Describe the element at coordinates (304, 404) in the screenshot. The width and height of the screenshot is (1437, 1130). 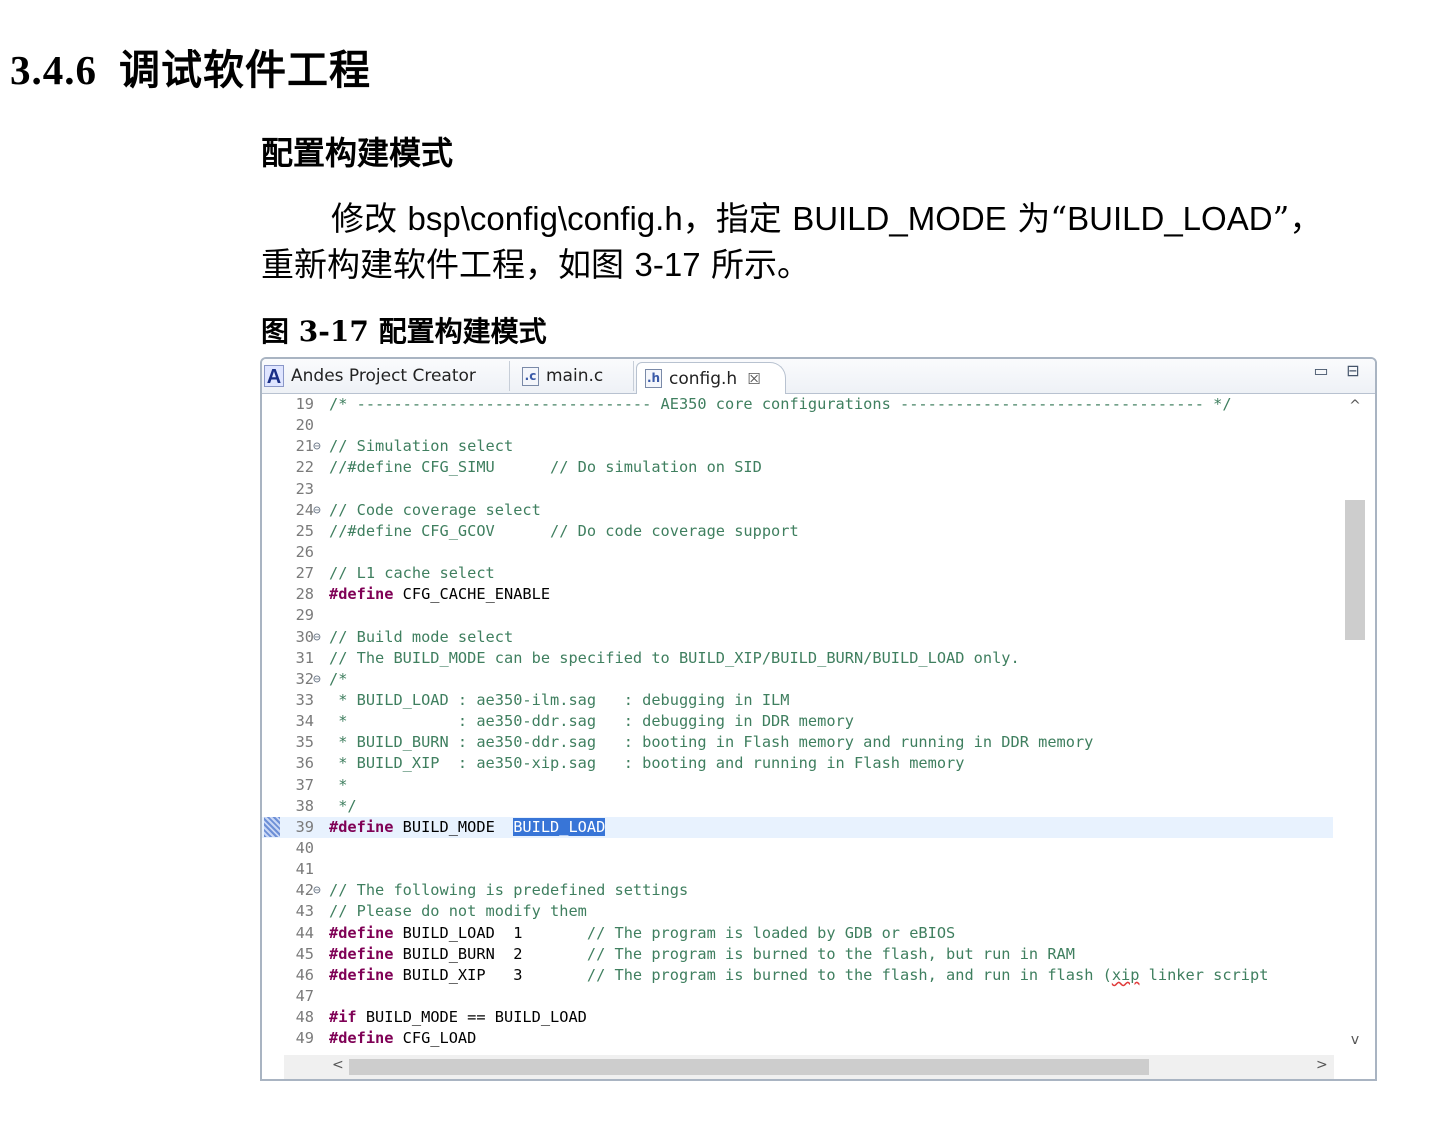
I see `line-number: 19` at that location.